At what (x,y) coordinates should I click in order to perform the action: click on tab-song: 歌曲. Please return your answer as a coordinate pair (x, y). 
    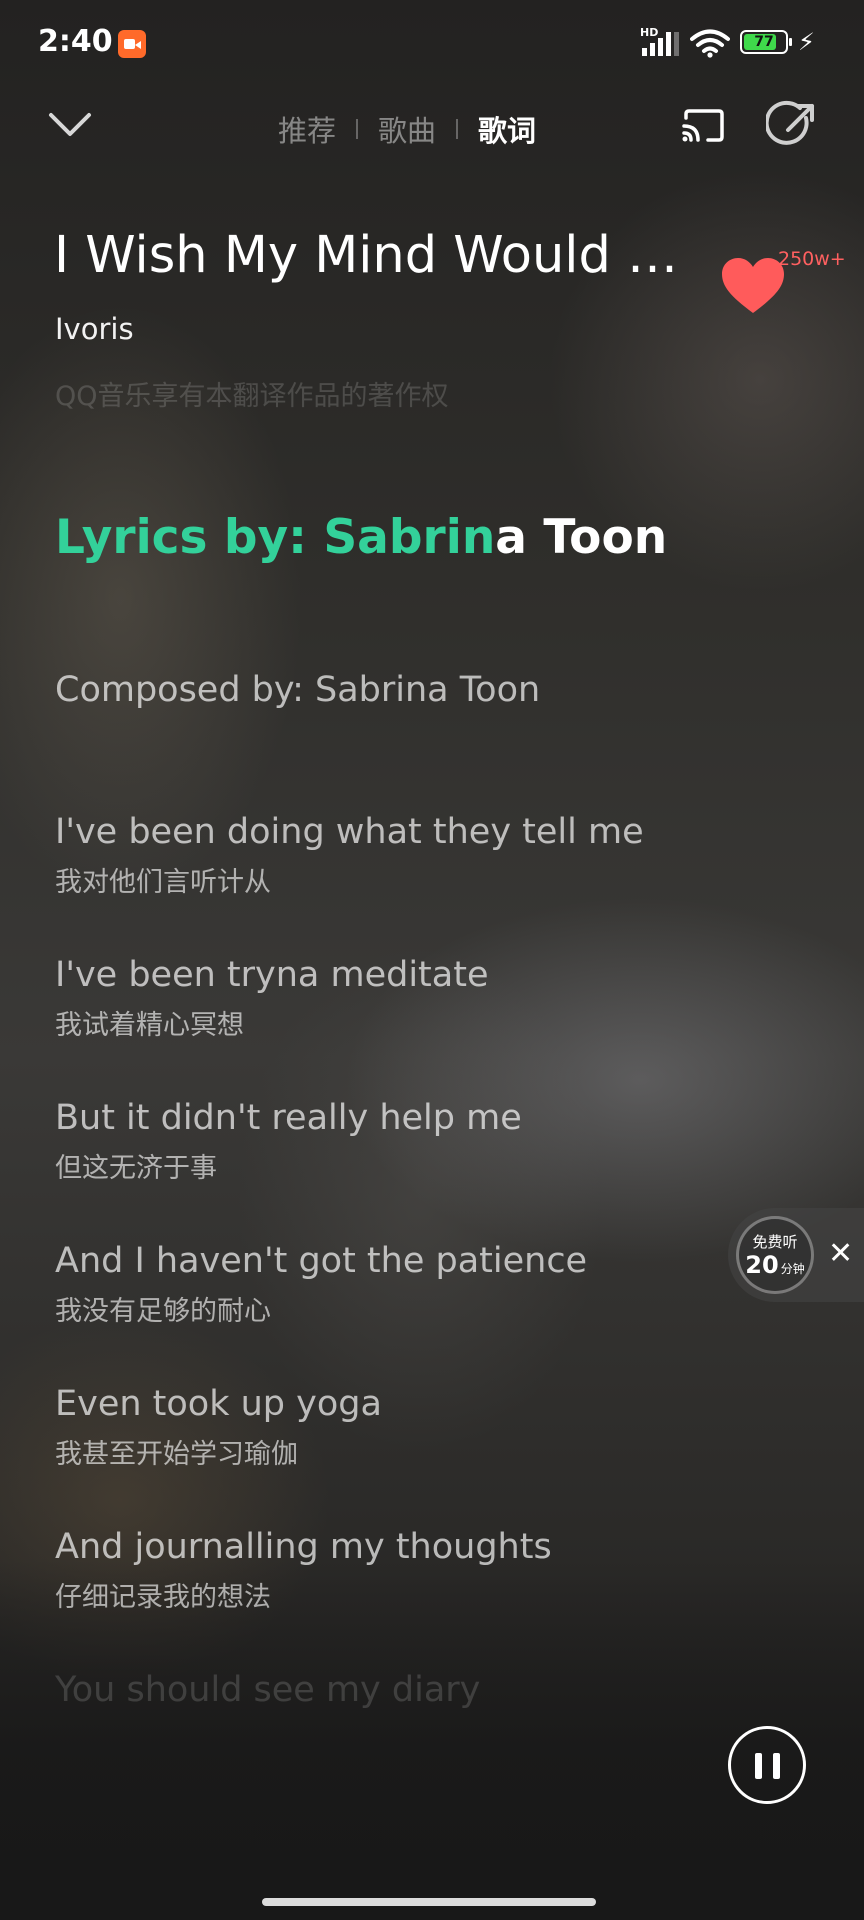
    Looking at the image, I should click on (407, 129).